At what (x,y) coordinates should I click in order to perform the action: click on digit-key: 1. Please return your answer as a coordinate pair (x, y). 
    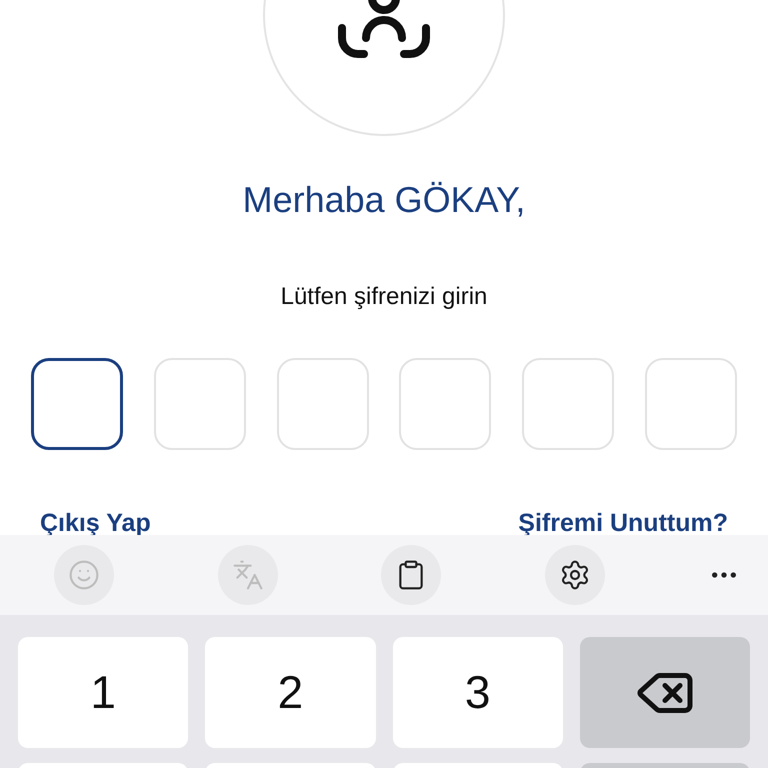
    Looking at the image, I should click on (103, 692).